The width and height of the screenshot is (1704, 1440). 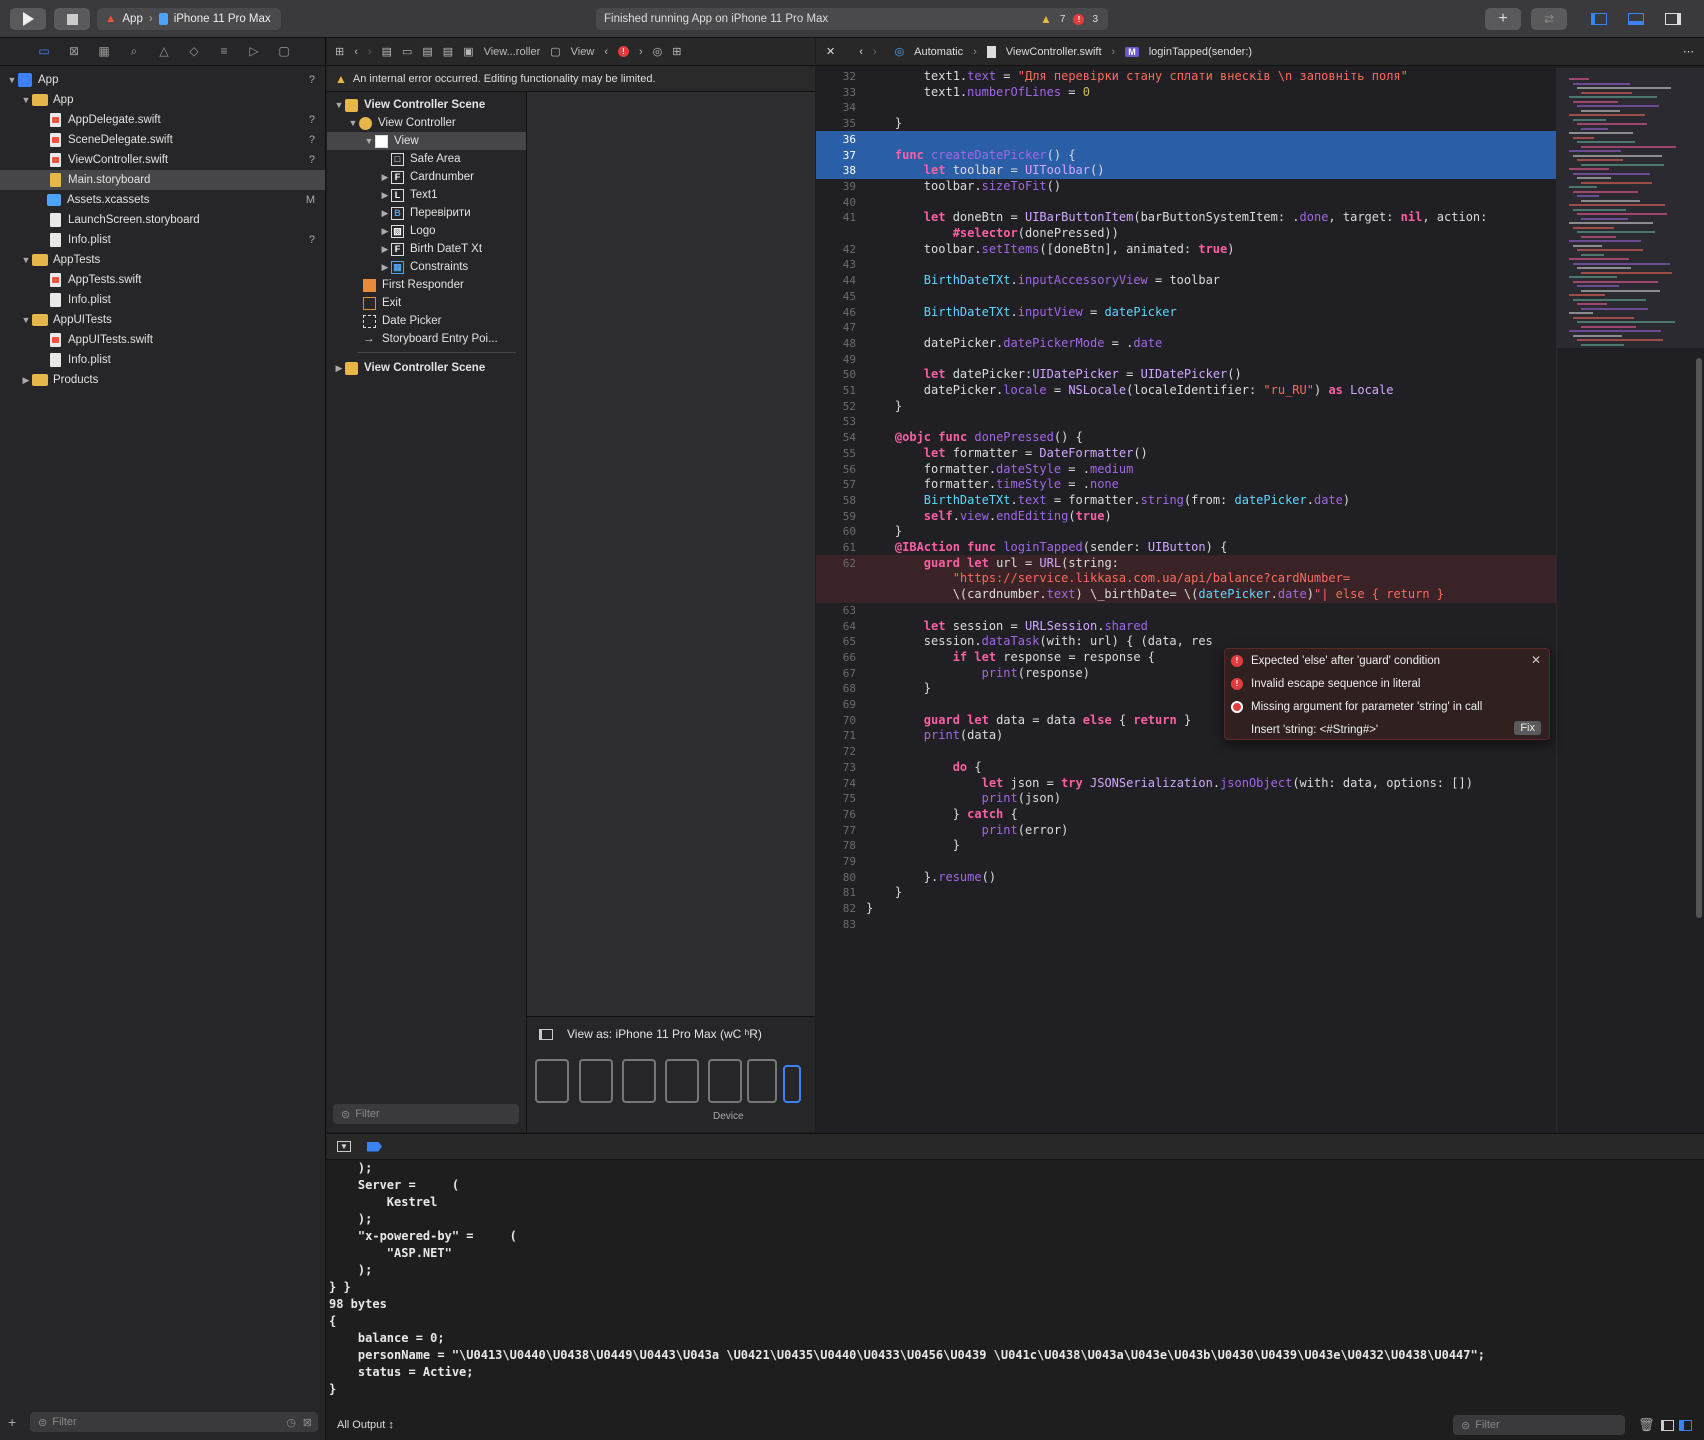 I want to click on outline-filter-field: ⊜ Filter, so click(x=426, y=1114).